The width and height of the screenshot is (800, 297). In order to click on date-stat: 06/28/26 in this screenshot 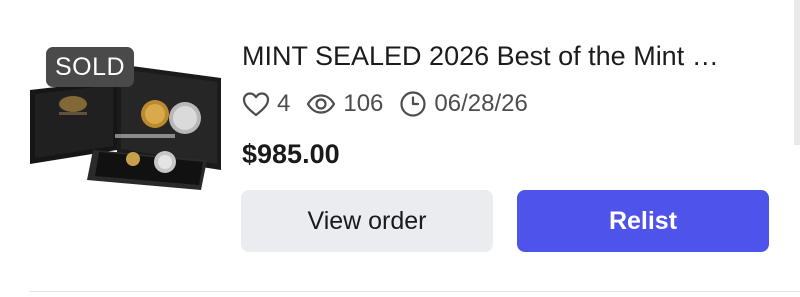, I will do `click(463, 104)`.